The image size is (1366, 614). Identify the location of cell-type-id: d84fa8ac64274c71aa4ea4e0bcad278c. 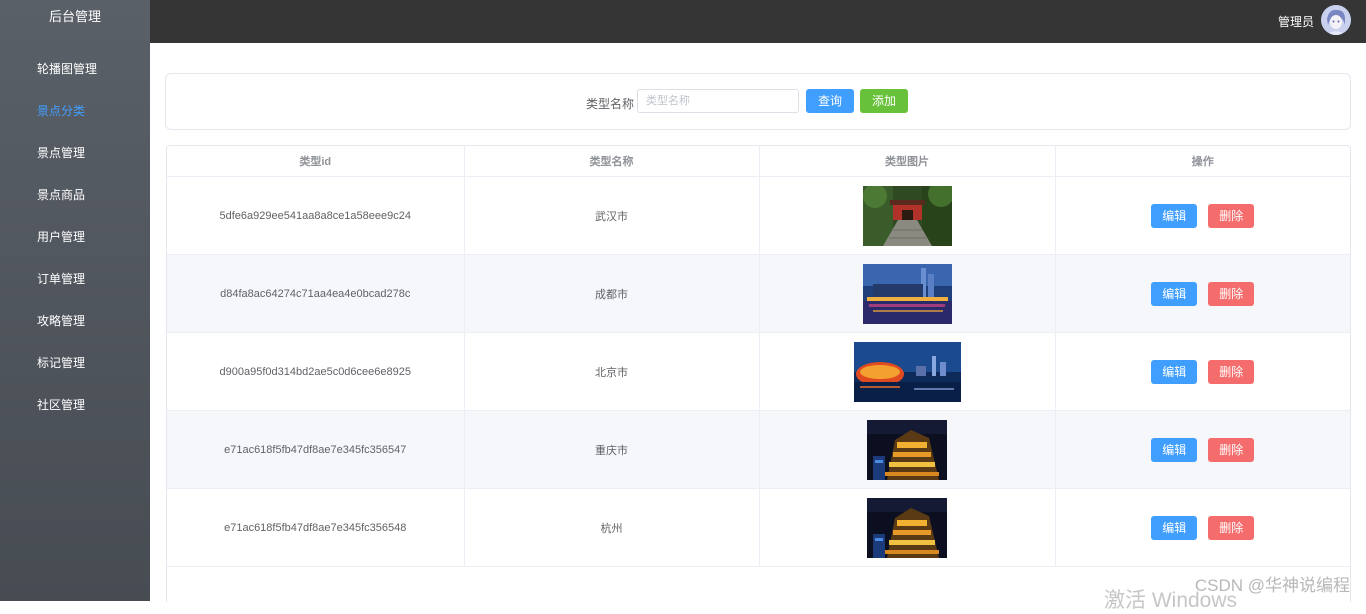
(316, 293).